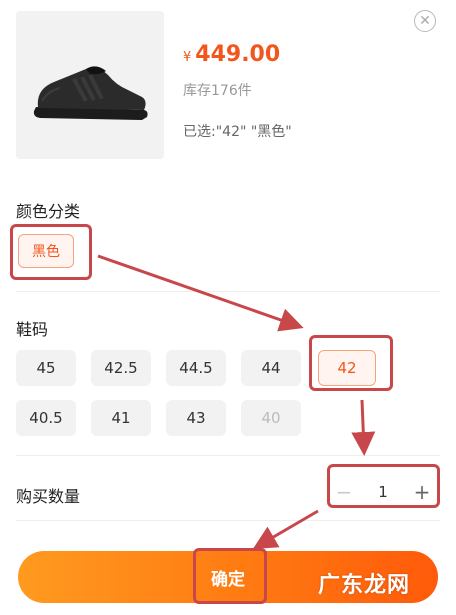 This screenshot has width=456, height=615. I want to click on product-price: ¥449.00, so click(231, 54).